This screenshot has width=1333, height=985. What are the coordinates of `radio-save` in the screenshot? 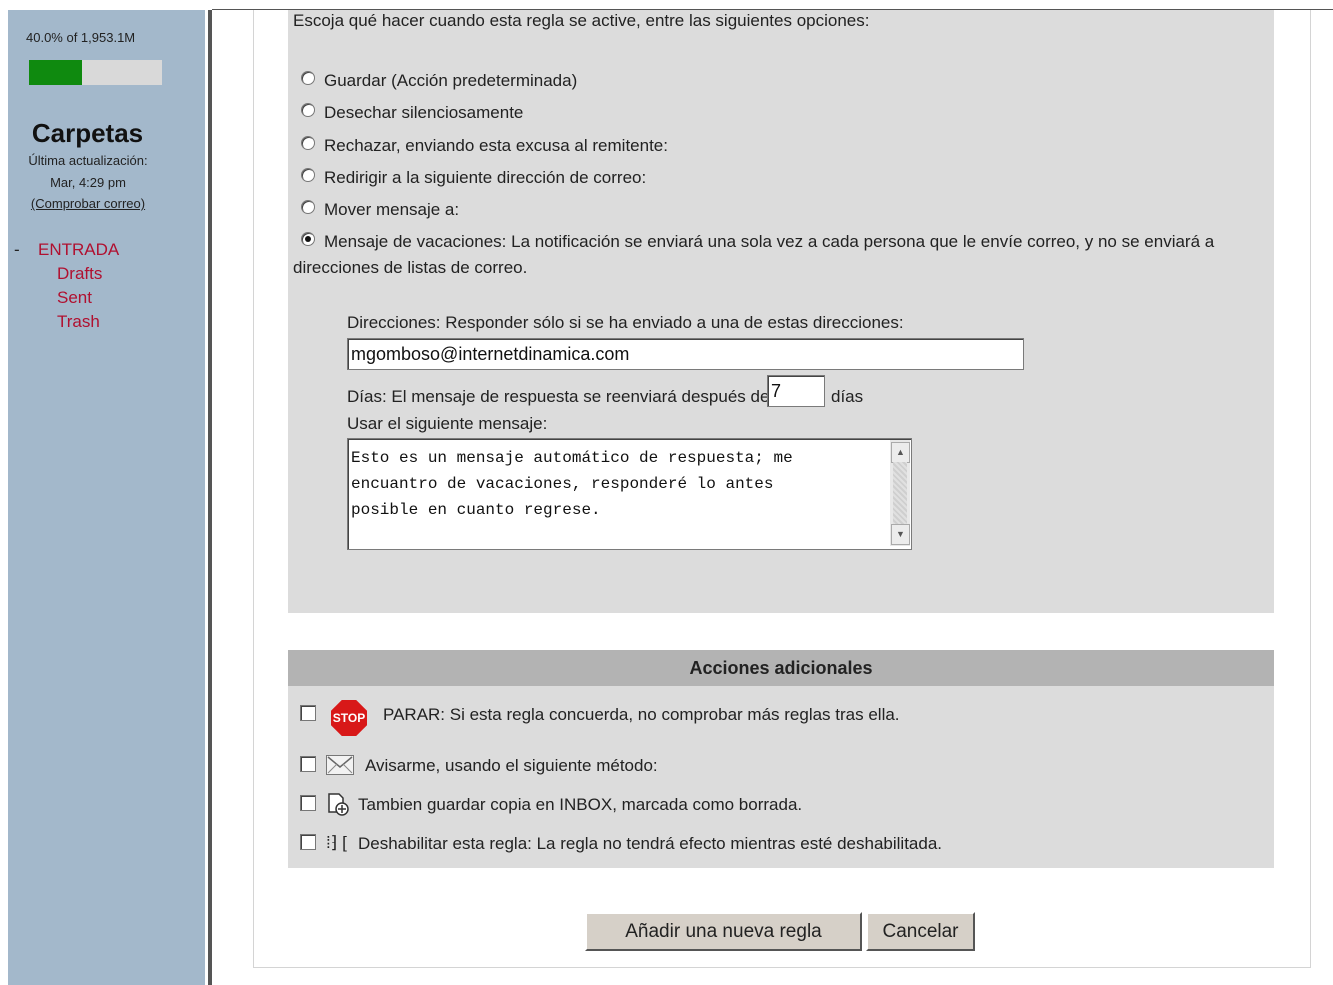 It's located at (308, 78).